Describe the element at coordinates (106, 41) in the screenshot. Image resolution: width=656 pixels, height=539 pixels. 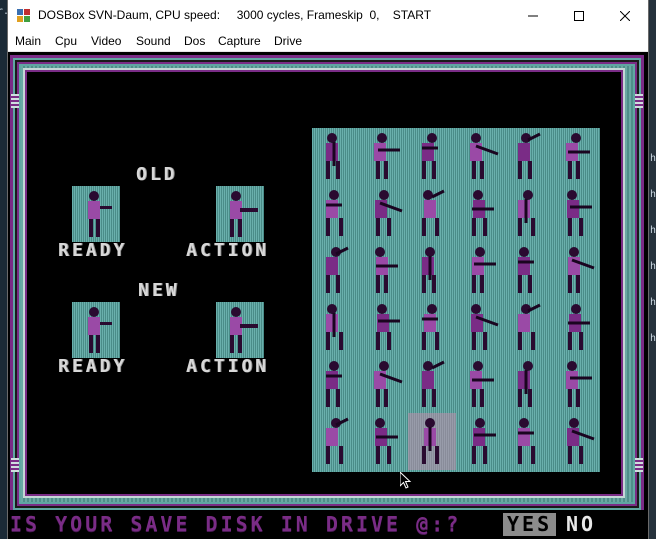
I see `menu-video: Video` at that location.